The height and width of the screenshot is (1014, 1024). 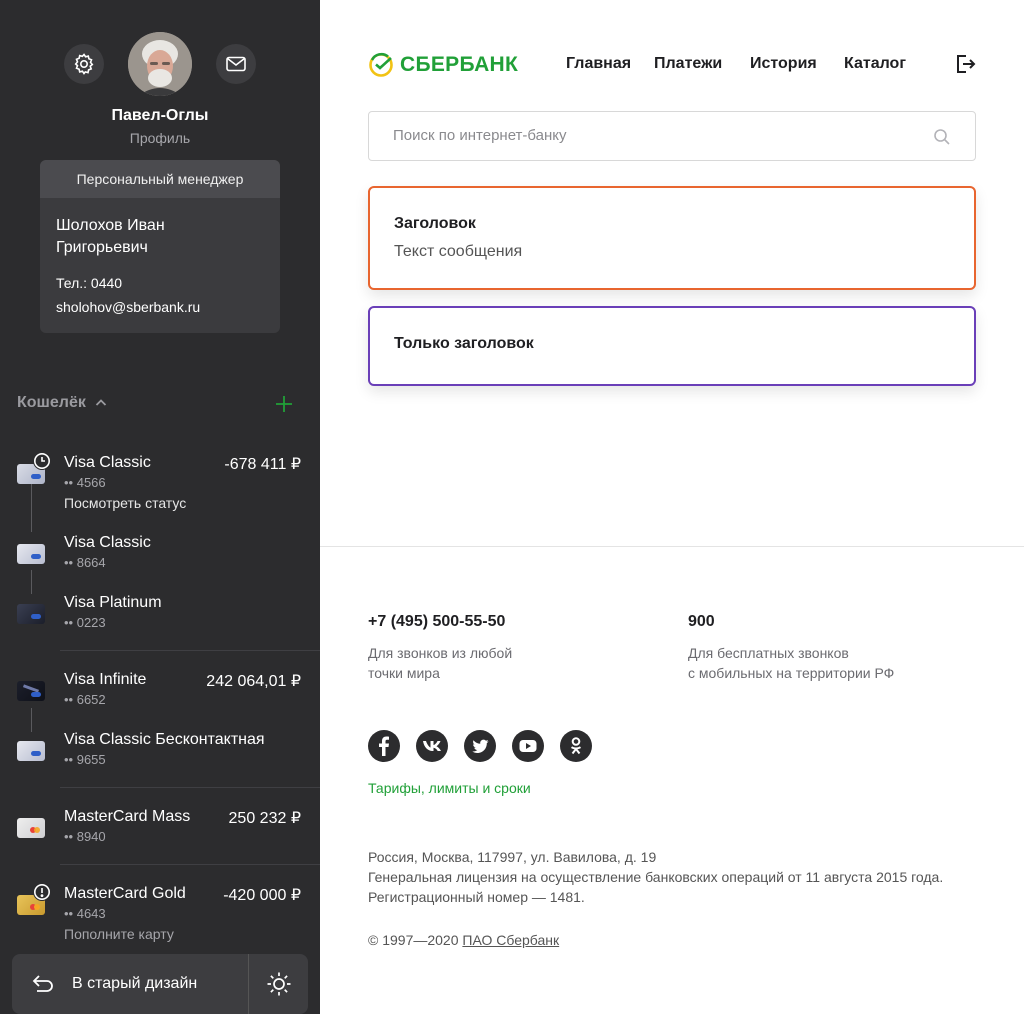 What do you see at coordinates (510, 940) in the screenshot?
I see `sberbank-link: ПАО Сбербанк` at bounding box center [510, 940].